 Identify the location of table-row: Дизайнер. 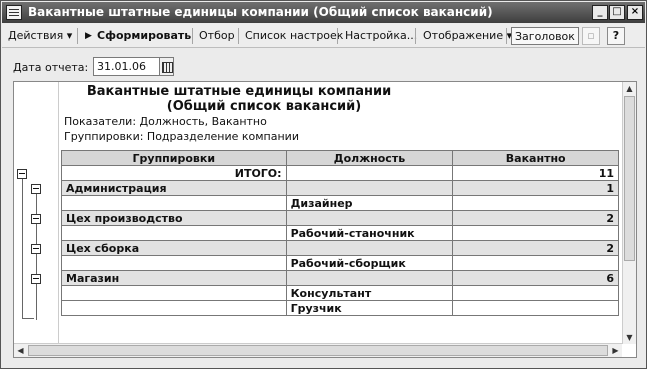
(340, 203).